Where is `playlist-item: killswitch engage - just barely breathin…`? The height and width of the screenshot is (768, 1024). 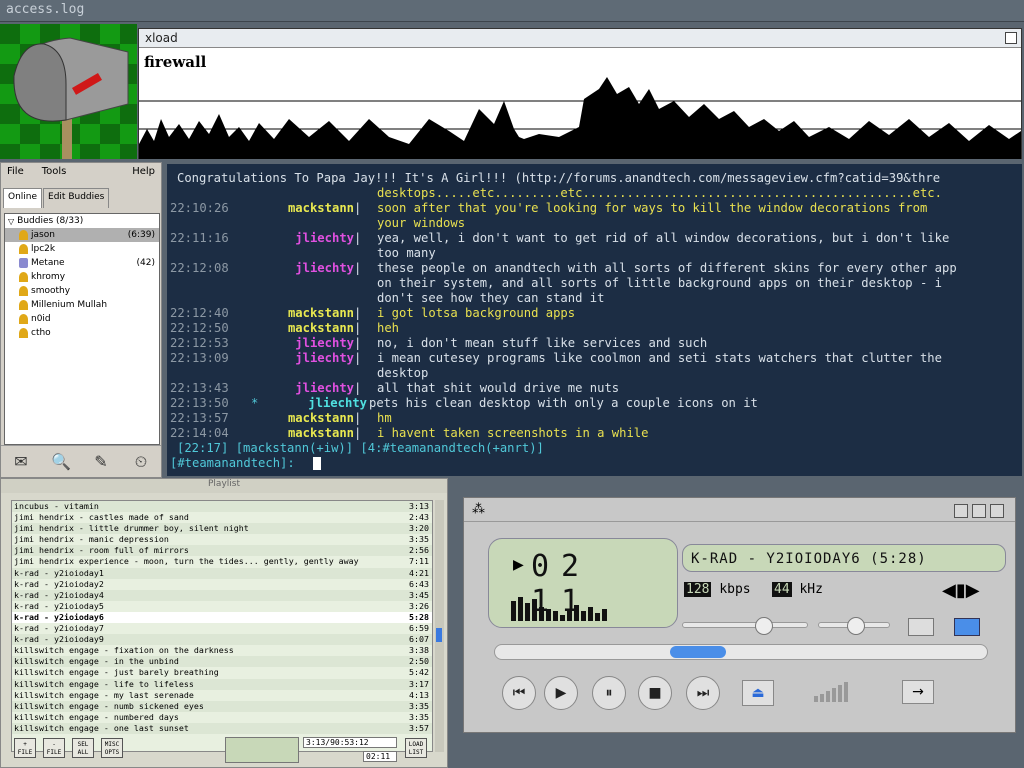 playlist-item: killswitch engage - just barely breathin… is located at coordinates (222, 672).